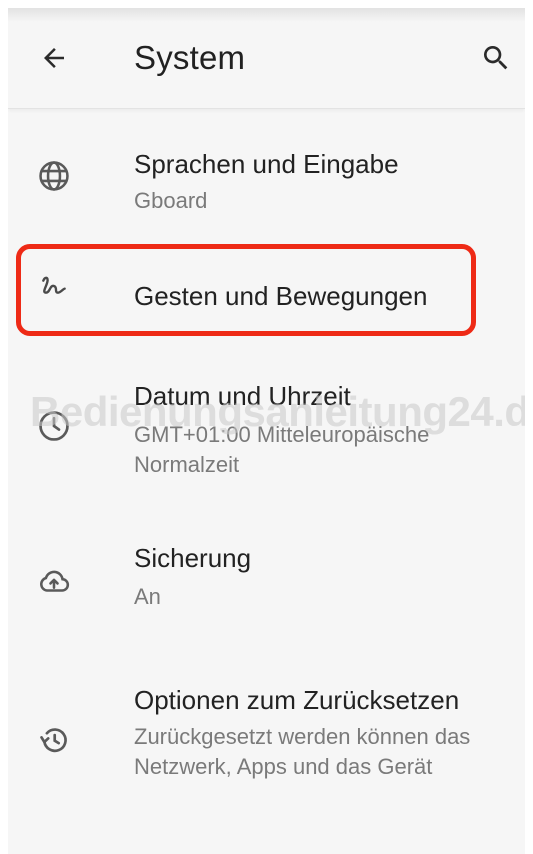 The width and height of the screenshot is (533, 854). Describe the element at coordinates (54, 740) in the screenshot. I see `history-icon` at that location.